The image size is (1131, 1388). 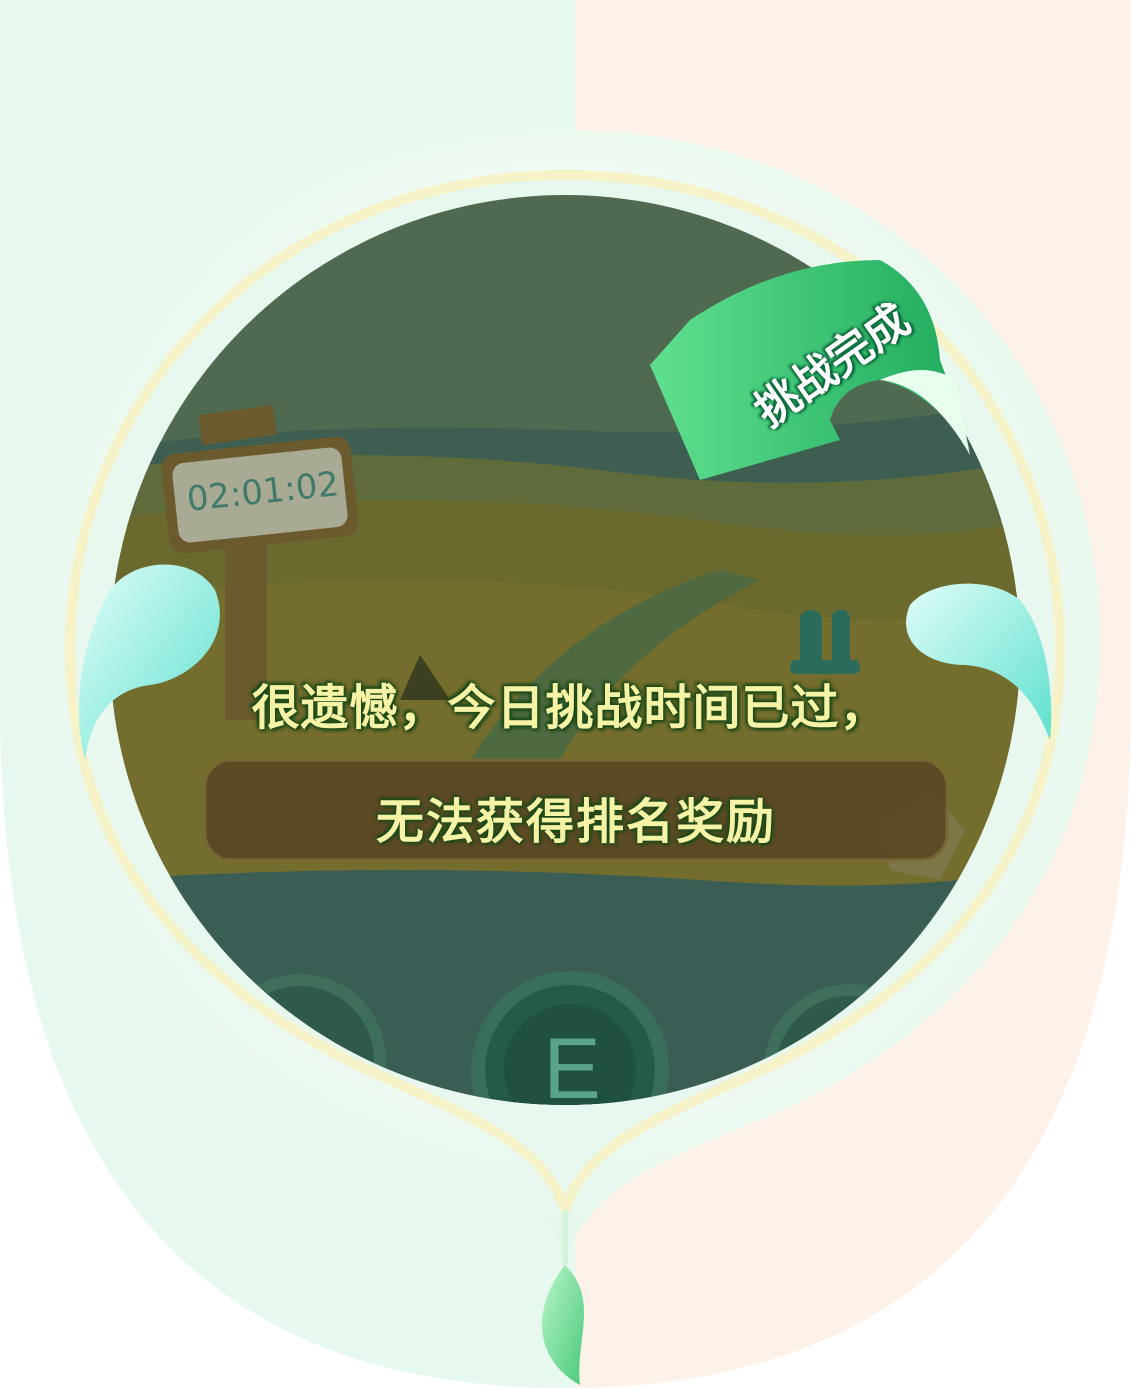 What do you see at coordinates (246, 630) in the screenshot?
I see `sign-post` at bounding box center [246, 630].